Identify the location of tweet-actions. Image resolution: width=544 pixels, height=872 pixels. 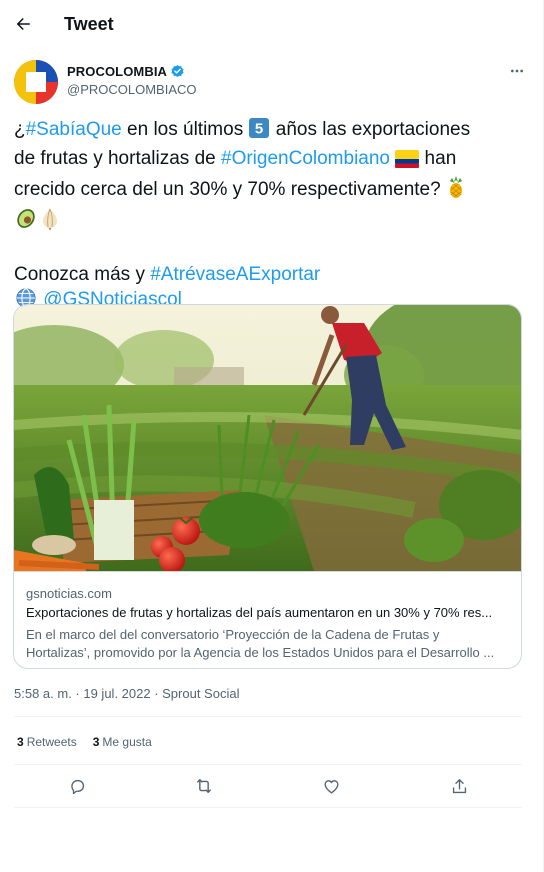
(268, 786).